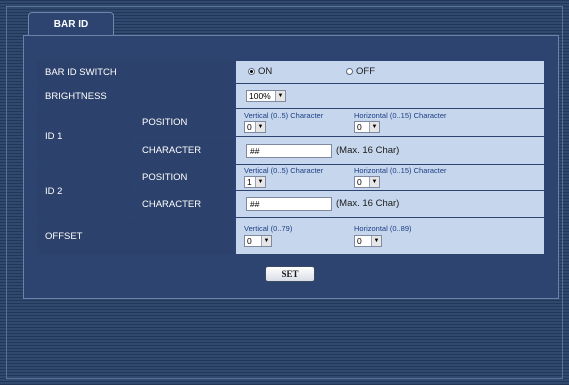 This screenshot has width=569, height=385. What do you see at coordinates (249, 241) in the screenshot?
I see `offset-vertical-value: 0` at bounding box center [249, 241].